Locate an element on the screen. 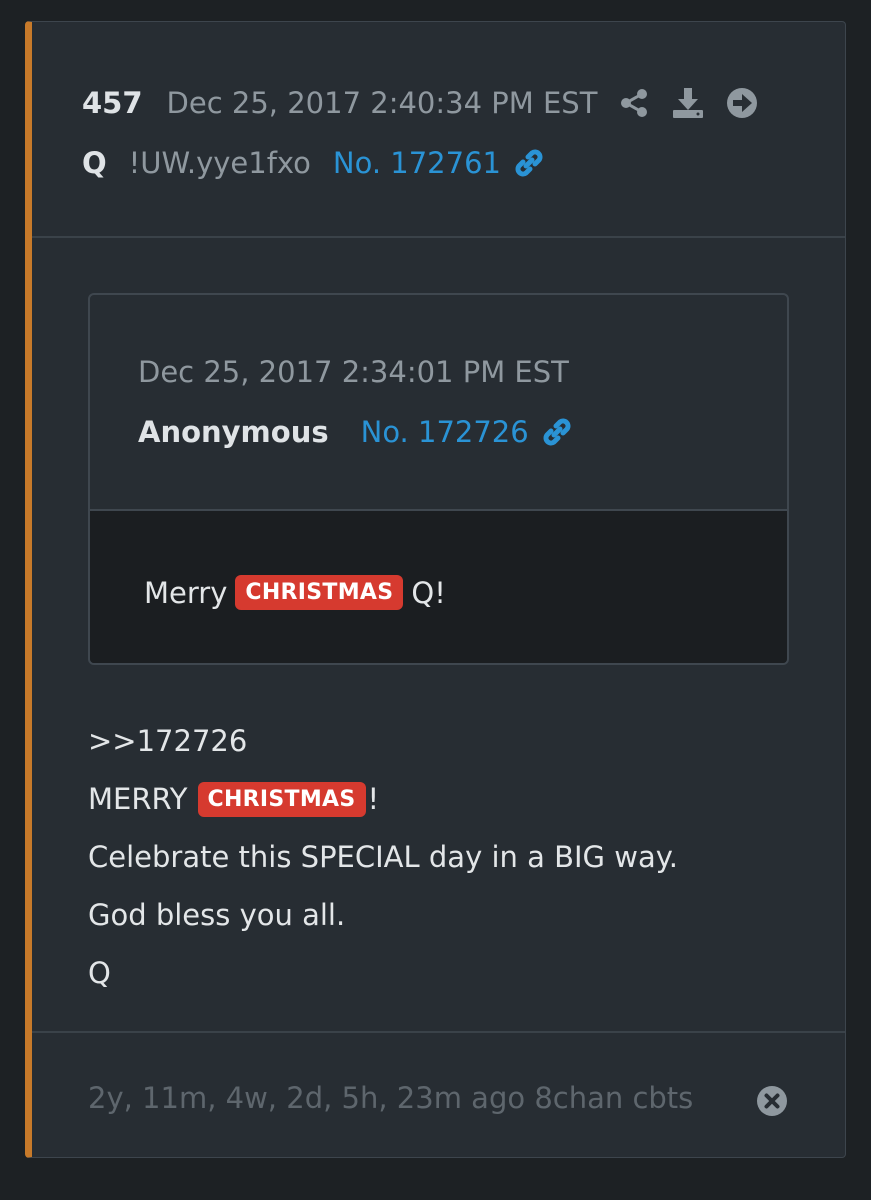 This screenshot has width=871, height=1200. body-line-greeting: MERRY CHRISTMAS ! is located at coordinates (383, 799).